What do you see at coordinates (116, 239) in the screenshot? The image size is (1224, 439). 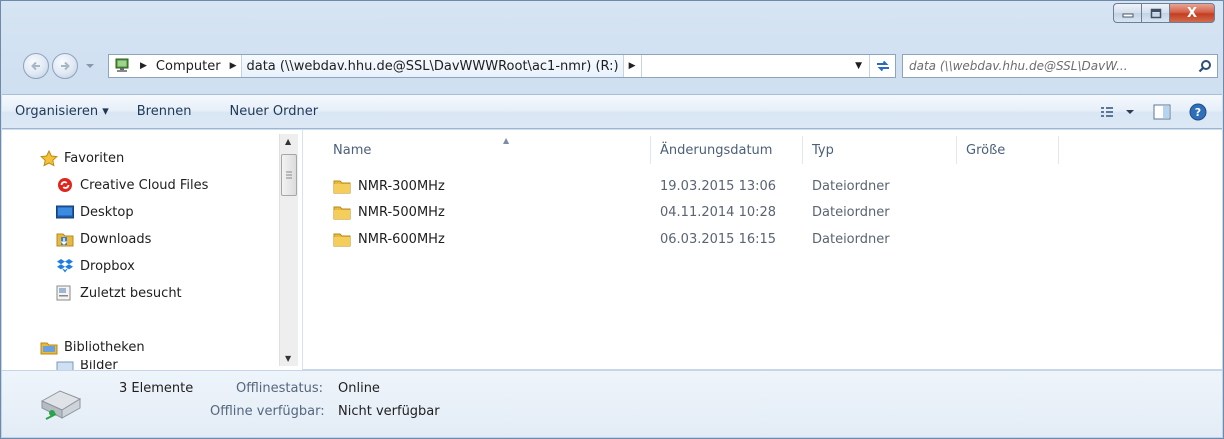 I see `sidebar-item-label: Downloads` at bounding box center [116, 239].